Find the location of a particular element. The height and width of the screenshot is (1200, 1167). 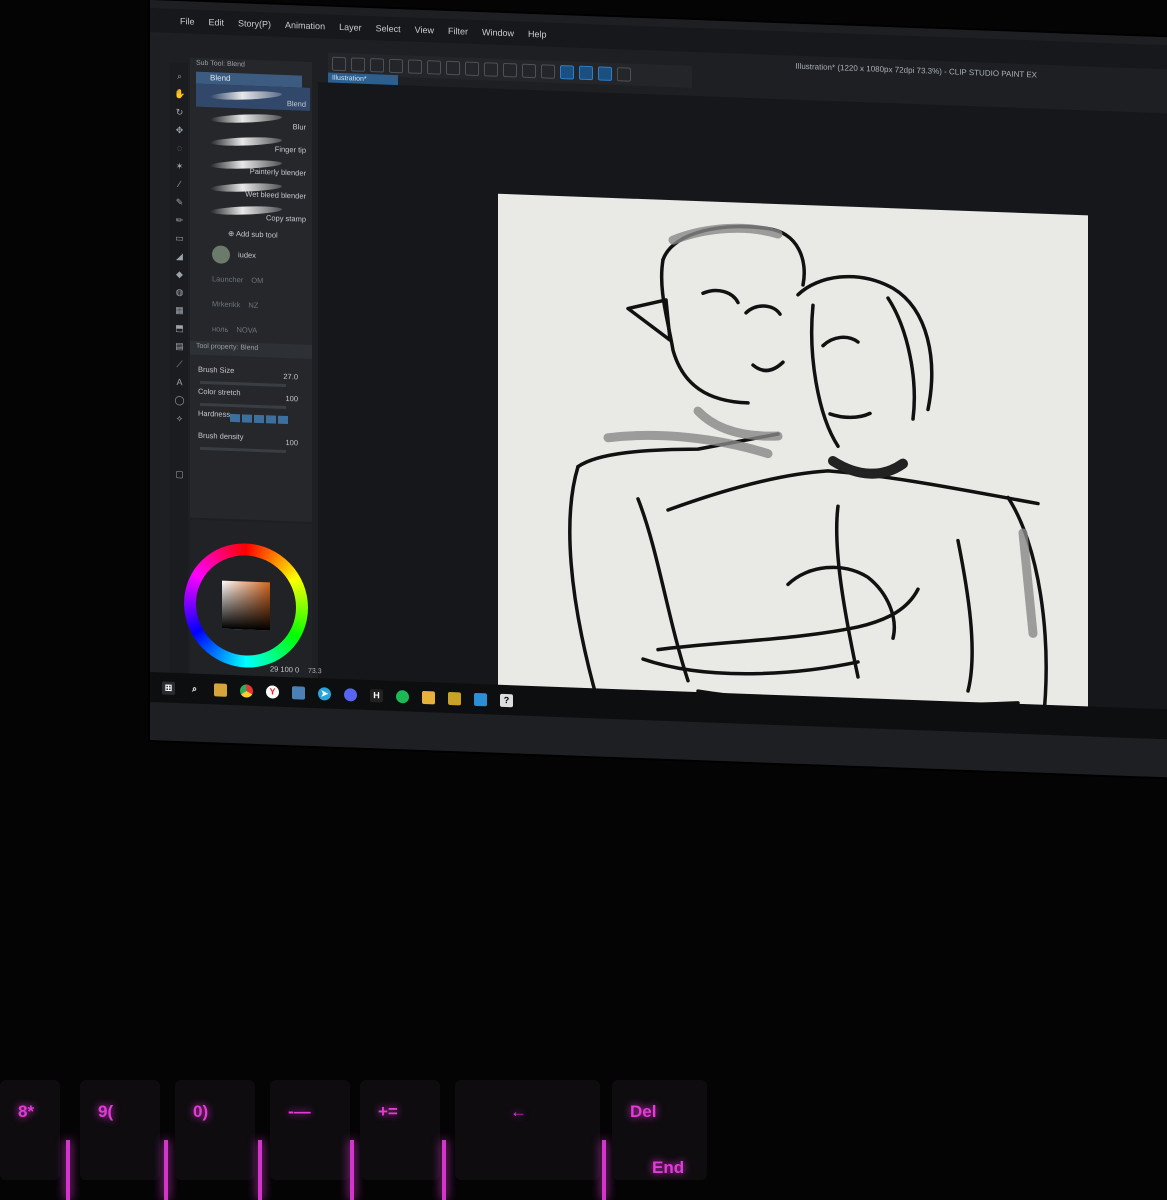

pen-icon: ✎ is located at coordinates (179, 202).